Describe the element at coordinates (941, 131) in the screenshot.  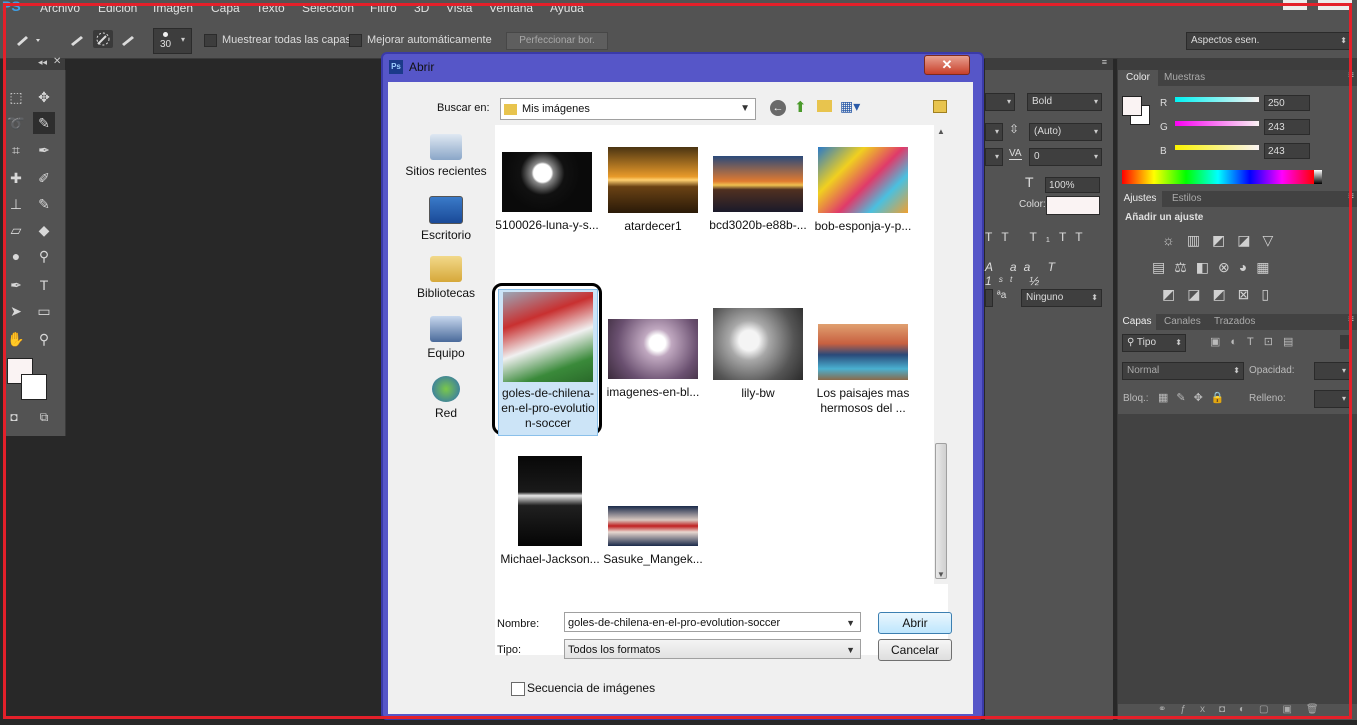
I see `scroll-up-icon: ▲` at that location.